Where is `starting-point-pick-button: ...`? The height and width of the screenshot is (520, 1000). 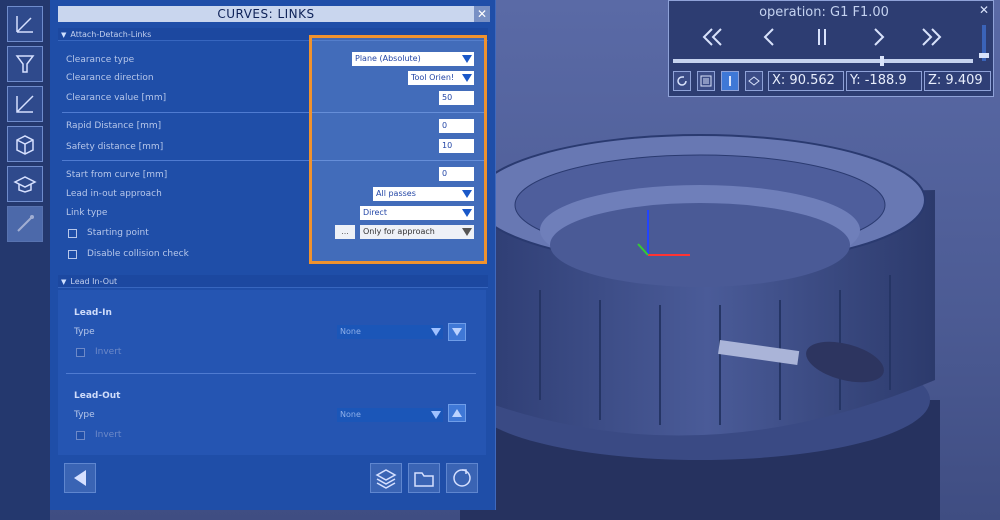 starting-point-pick-button: ... is located at coordinates (345, 232).